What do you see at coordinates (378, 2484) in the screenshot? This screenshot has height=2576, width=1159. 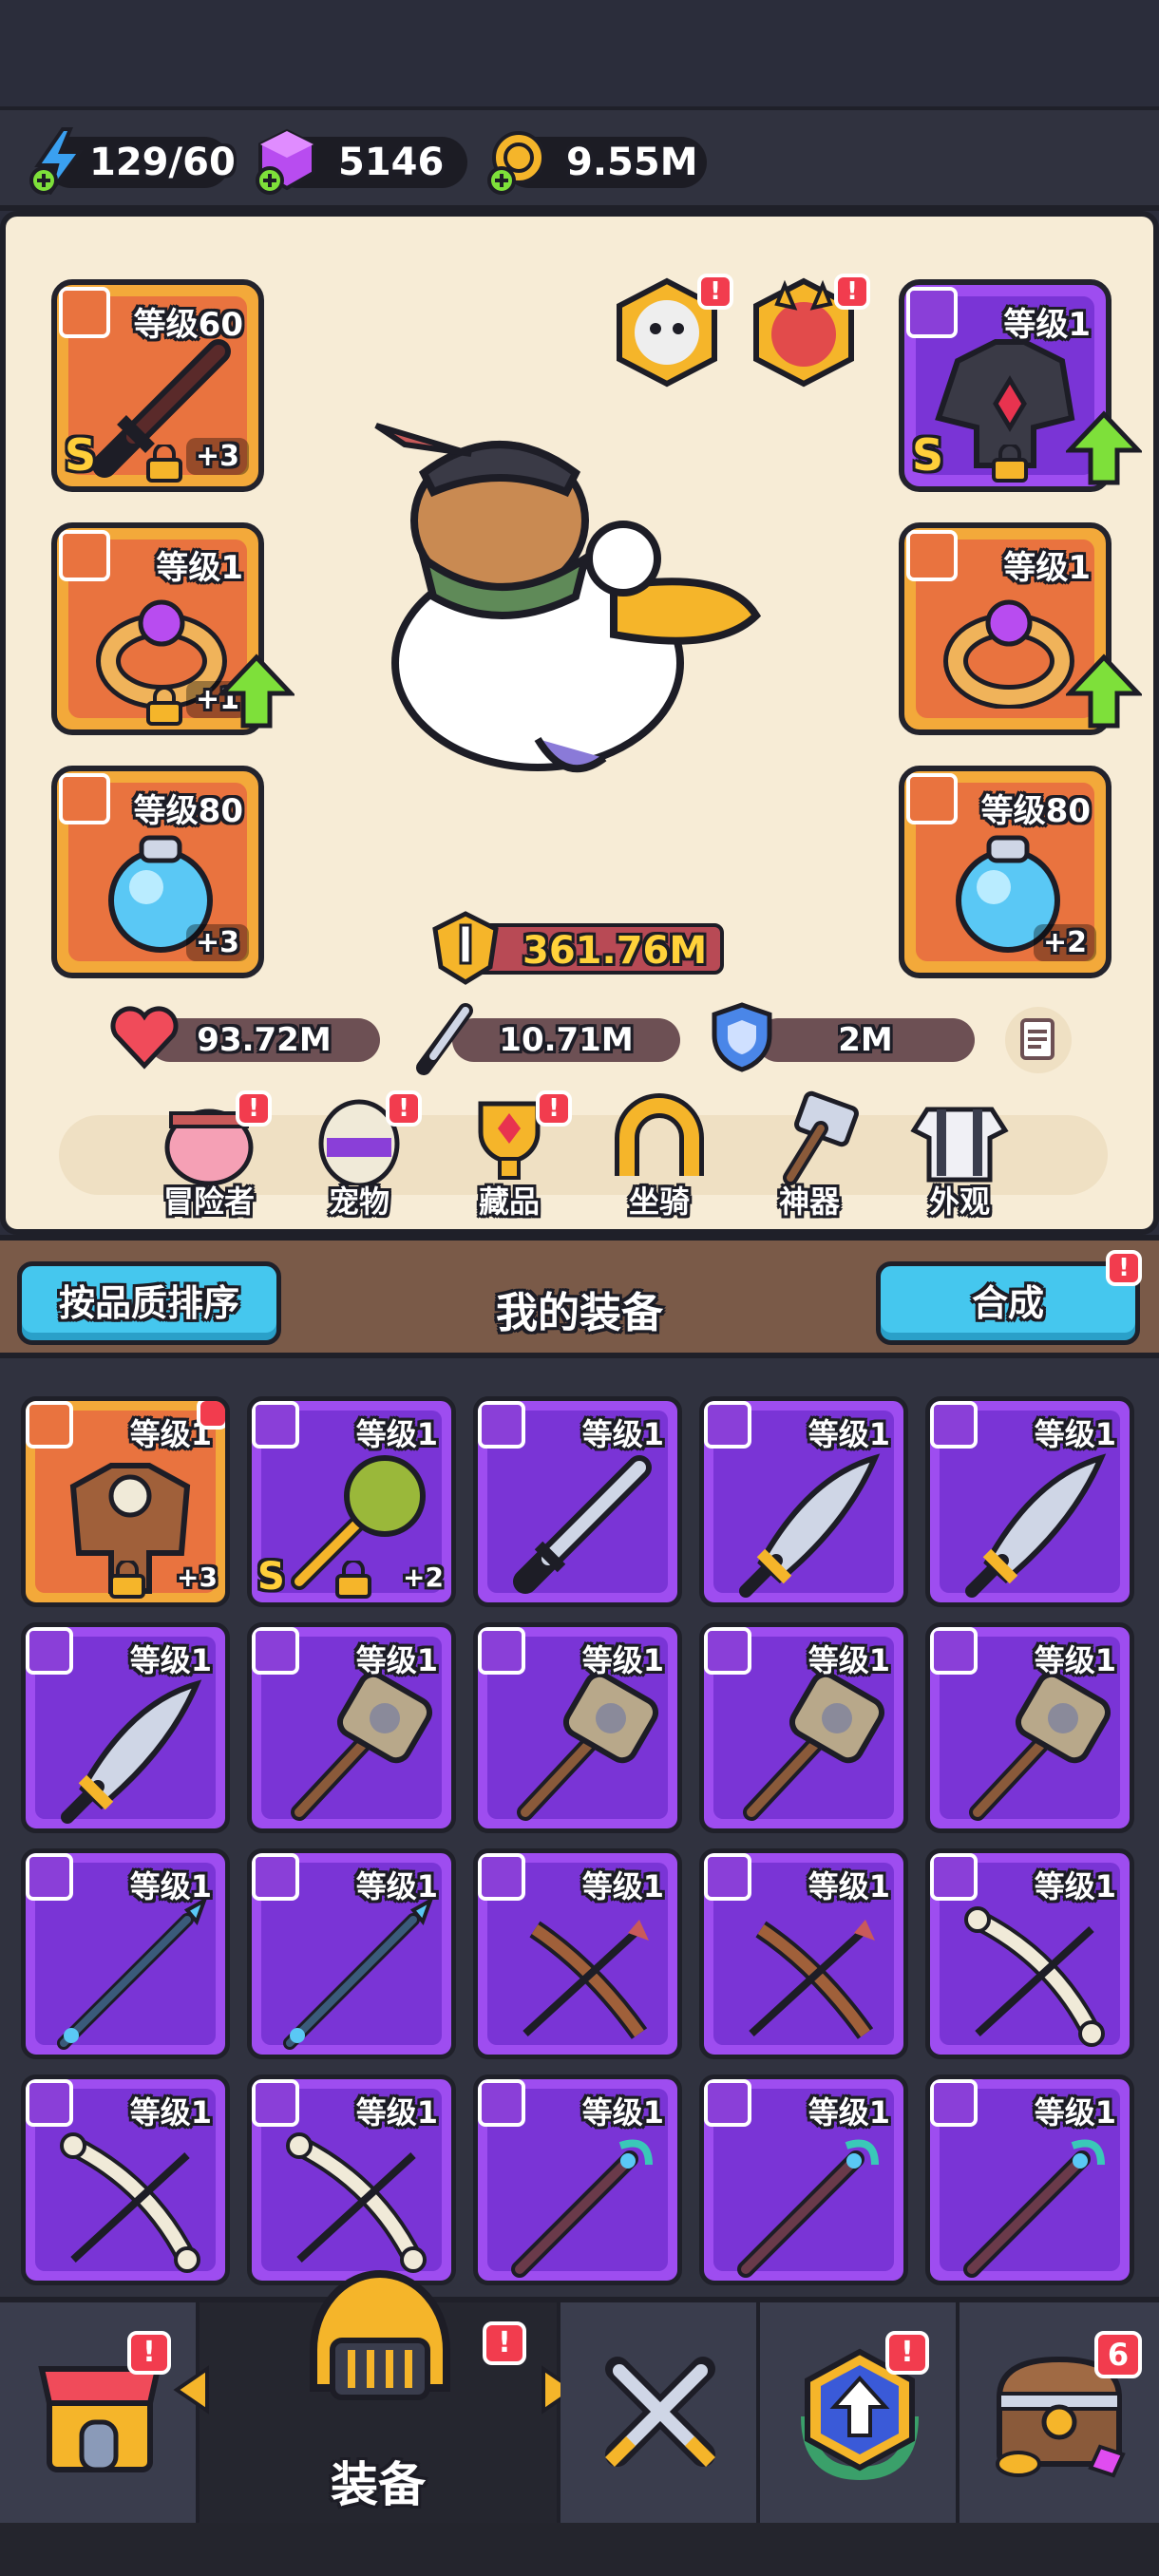 I see `tab-equipment-label: 装备` at bounding box center [378, 2484].